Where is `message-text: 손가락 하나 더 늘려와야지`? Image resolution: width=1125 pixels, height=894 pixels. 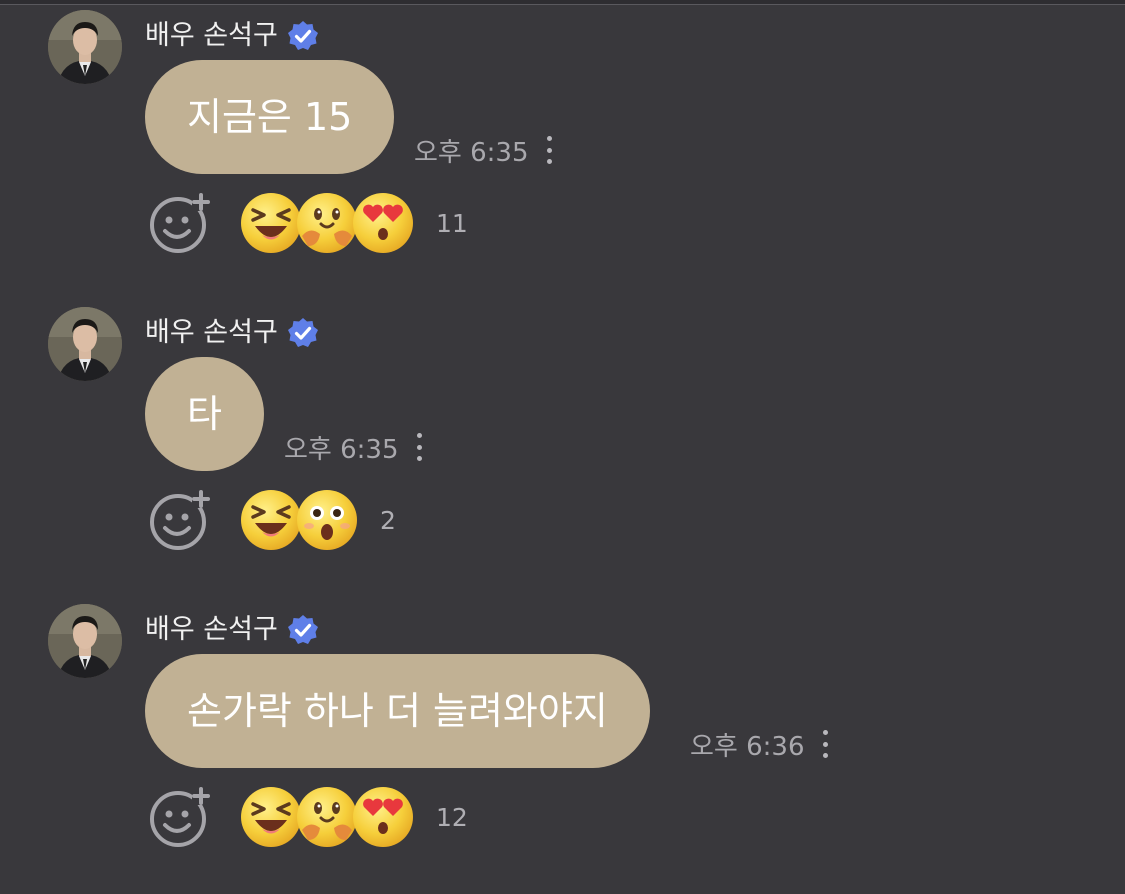
message-text: 손가락 하나 더 늘려와야지 is located at coordinates (397, 711).